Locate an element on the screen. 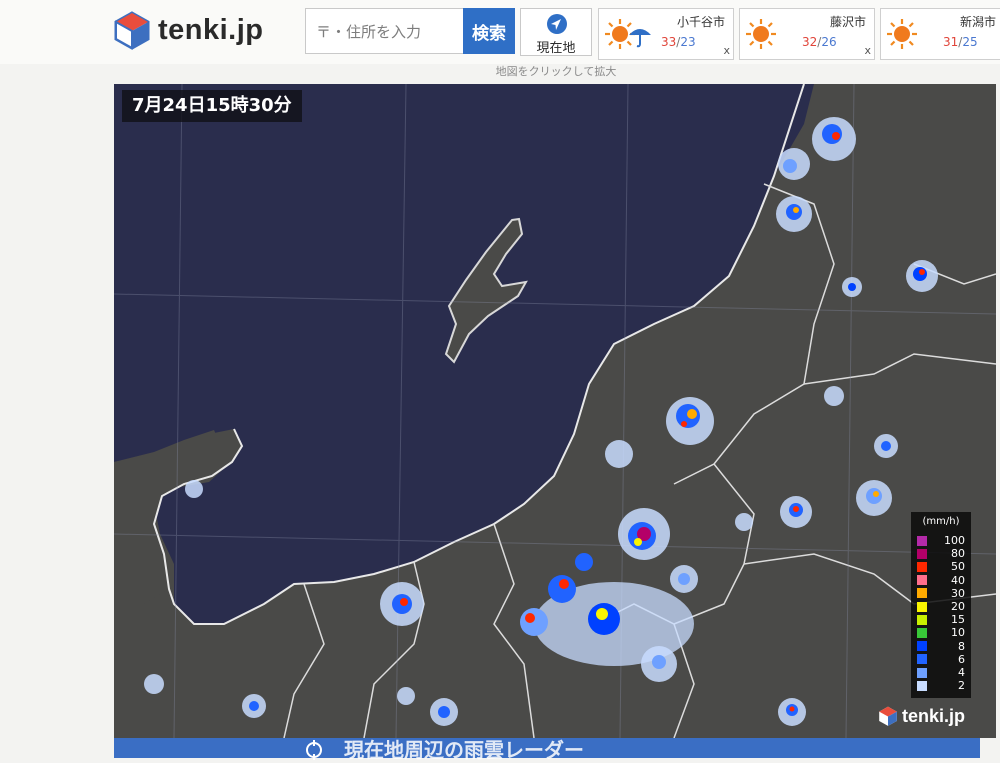  legend-label: 8 is located at coordinates (961, 646).